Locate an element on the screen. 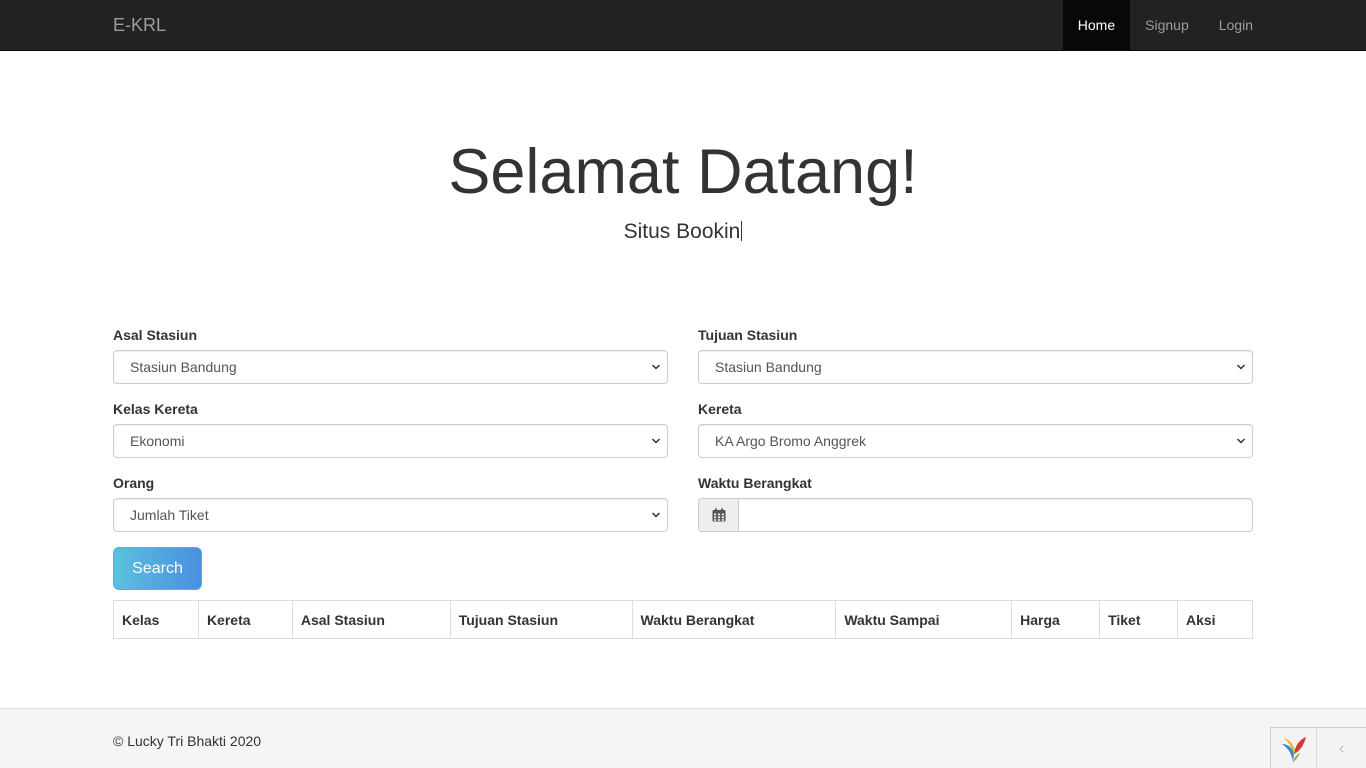 The image size is (1366, 768). kelas-kereta-label: Kelas Kereta is located at coordinates (155, 409).